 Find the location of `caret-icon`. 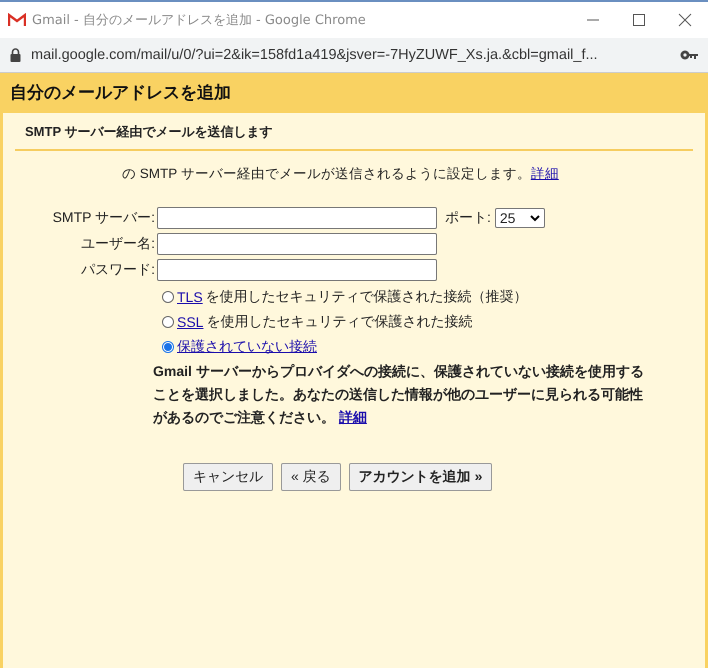

caret-icon is located at coordinates (535, 218).